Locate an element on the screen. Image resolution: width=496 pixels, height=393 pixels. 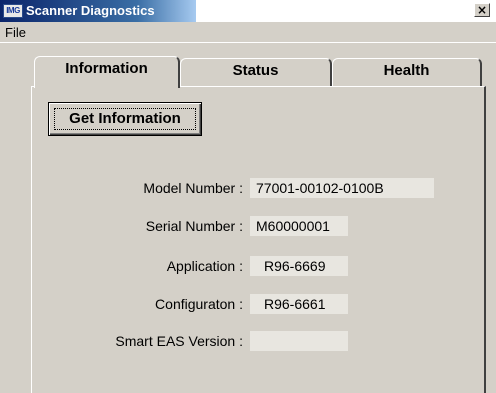
model-number-field: 77001-00102-0100B is located at coordinates (342, 188).